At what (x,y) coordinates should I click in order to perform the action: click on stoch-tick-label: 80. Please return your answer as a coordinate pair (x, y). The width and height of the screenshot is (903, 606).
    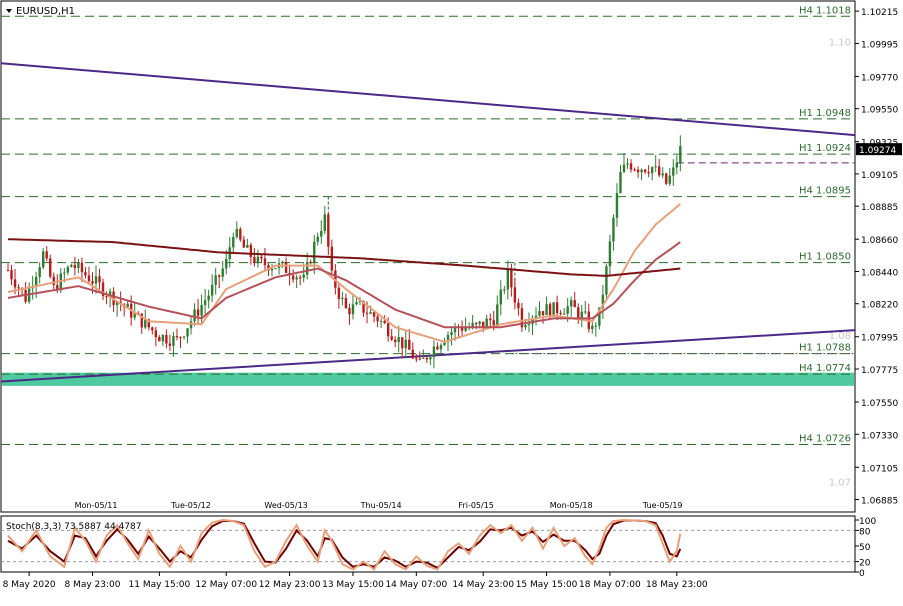
    Looking at the image, I should click on (865, 532).